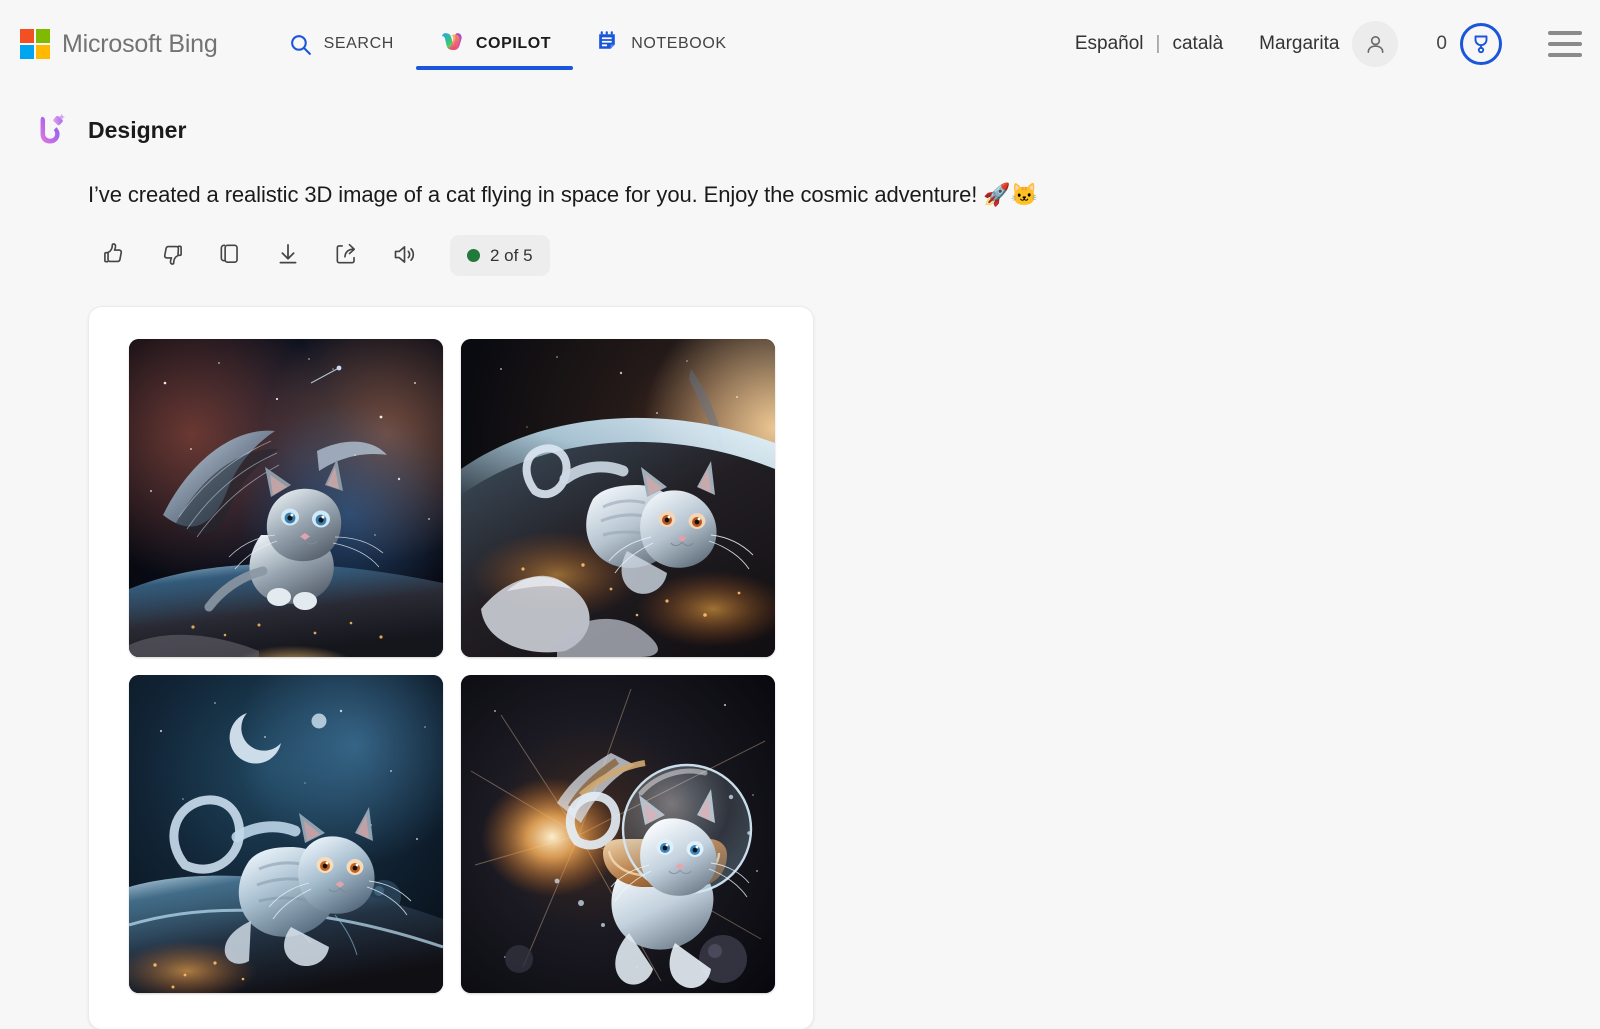 The width and height of the screenshot is (1600, 1029). I want to click on main-nav: SEARCH COPILOT NOTEBOOK, so click(507, 44).